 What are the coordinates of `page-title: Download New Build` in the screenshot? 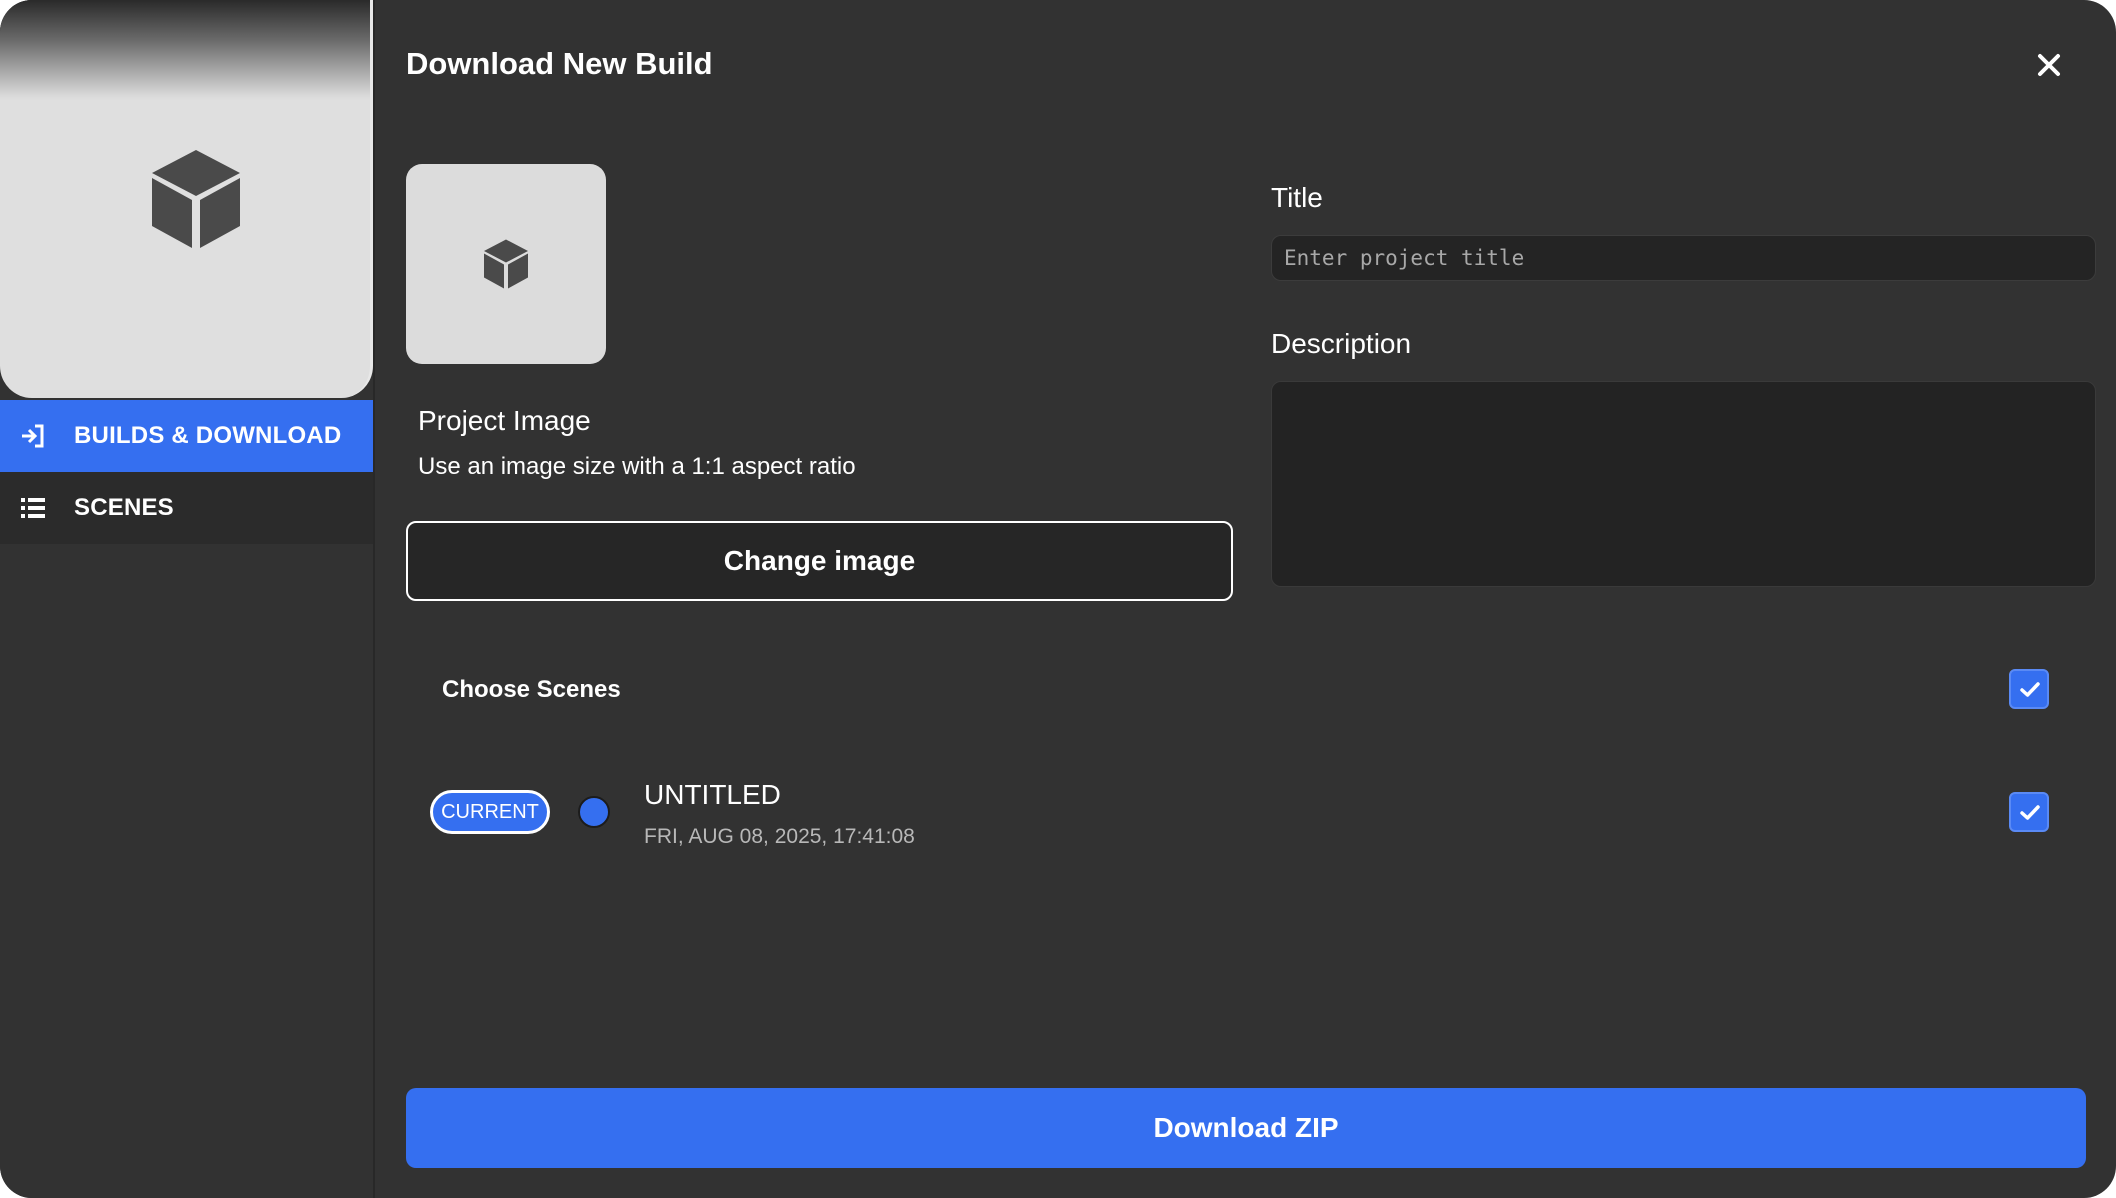 It's located at (559, 63).